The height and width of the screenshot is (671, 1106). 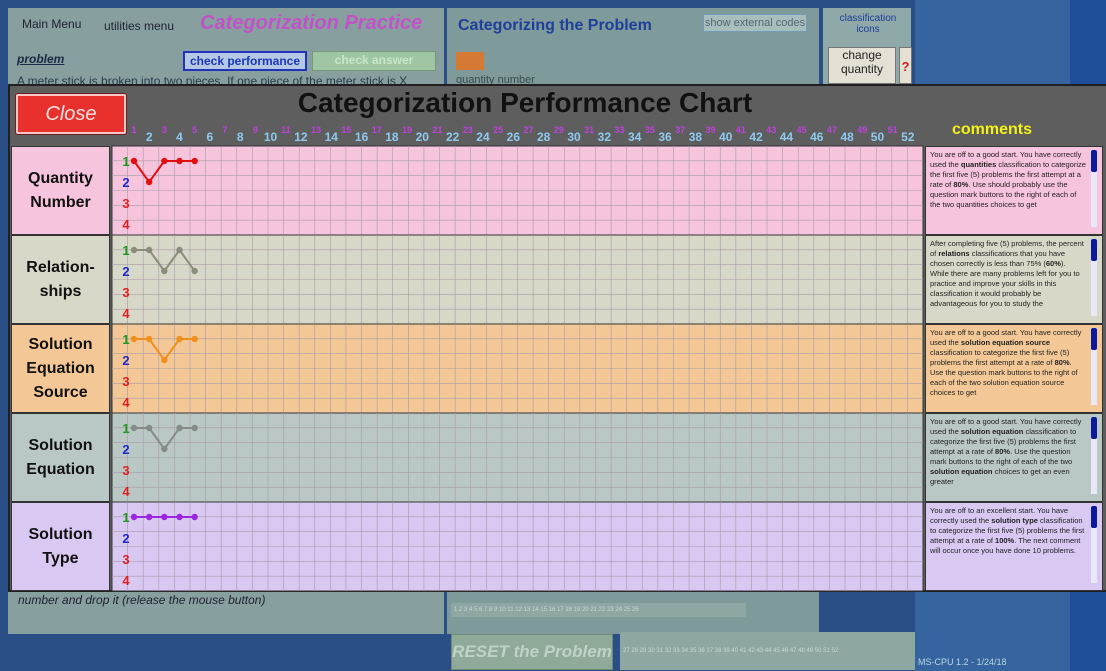 I want to click on problem-number-tick: 11, so click(x=286, y=130).